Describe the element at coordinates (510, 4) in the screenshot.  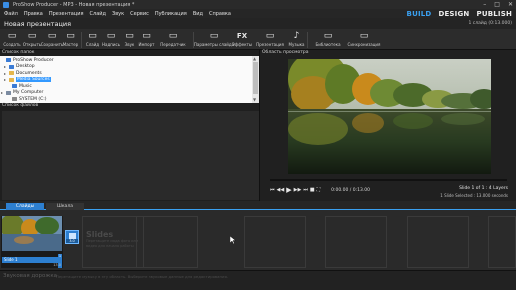
I see `close-button: ✕` at that location.